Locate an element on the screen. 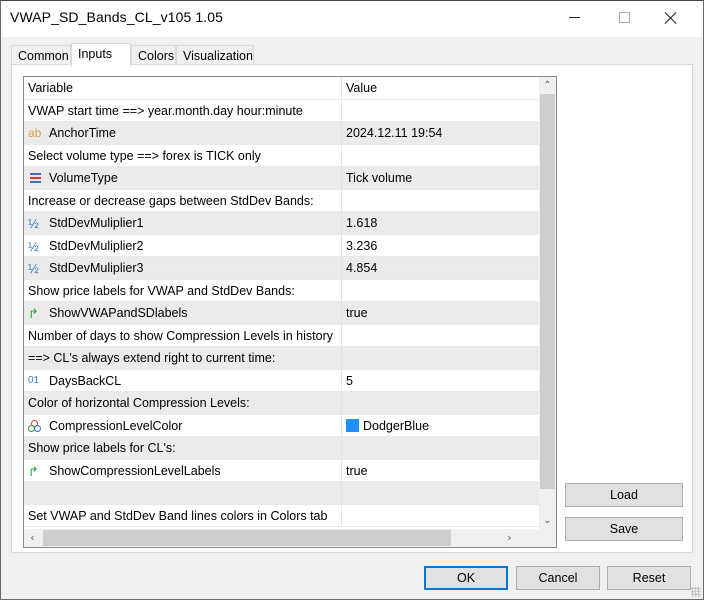 Image resolution: width=704 pixels, height=600 pixels. variable-name: VolumeType is located at coordinates (83, 178).